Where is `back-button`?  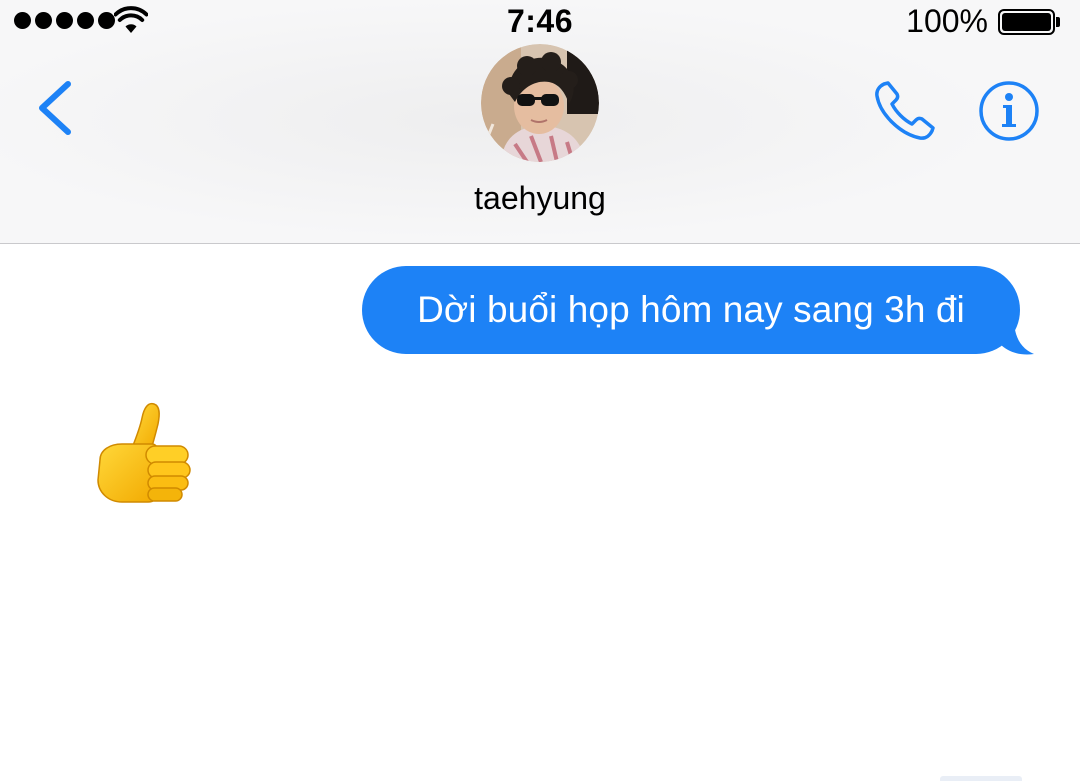
back-button is located at coordinates (56, 108).